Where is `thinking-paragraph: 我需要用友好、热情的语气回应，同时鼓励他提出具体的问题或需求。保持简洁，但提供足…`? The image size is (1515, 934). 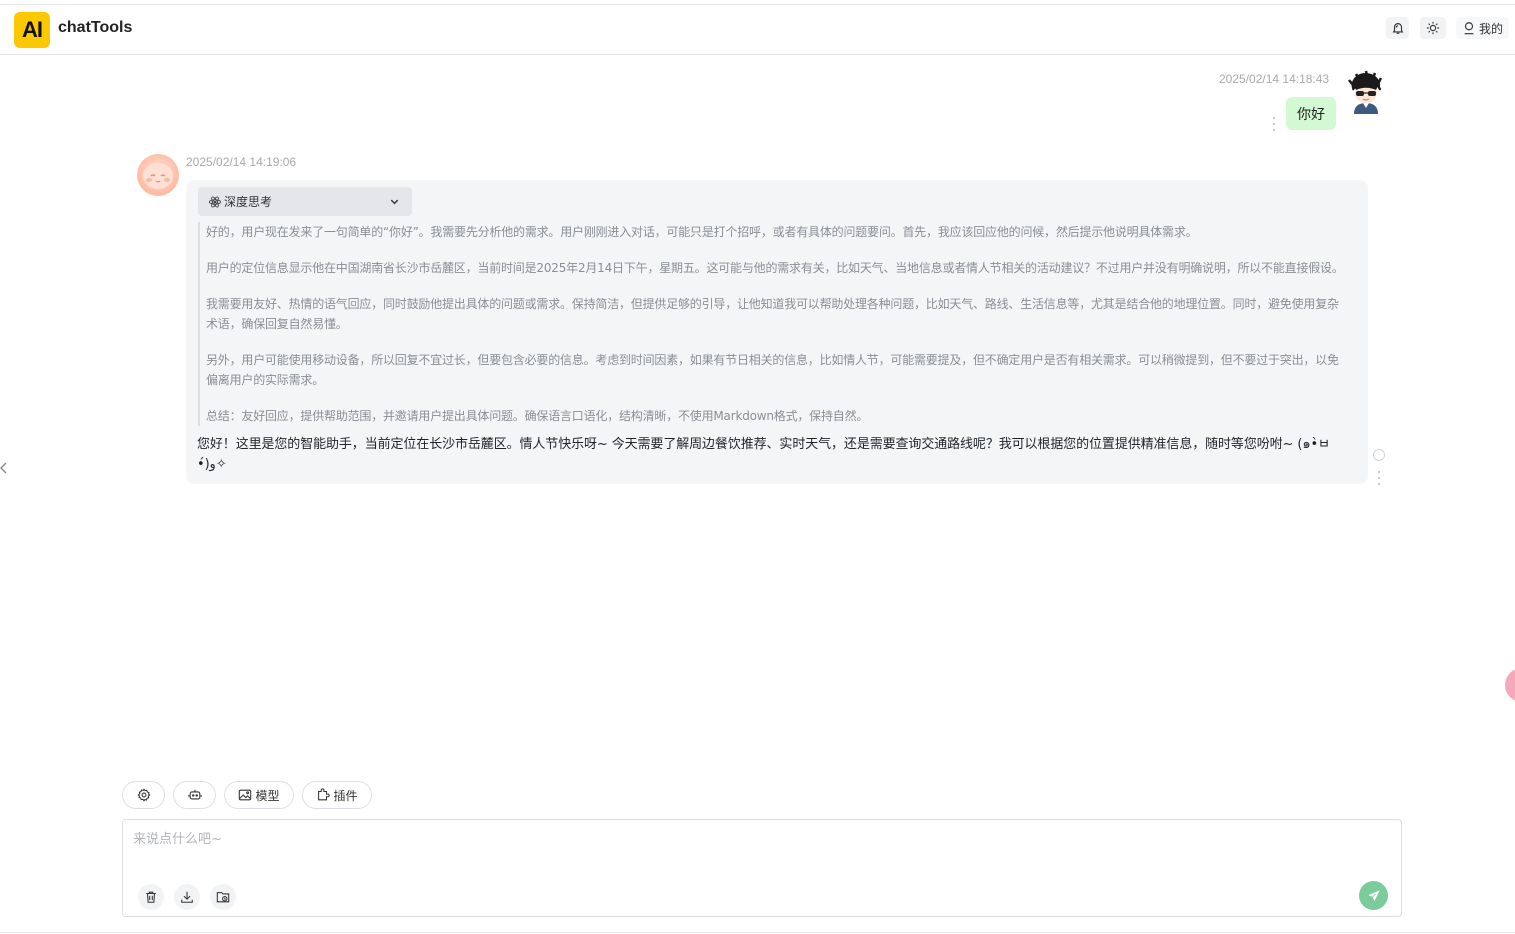
thinking-paragraph: 我需要用友好、热情的语气回应，同时鼓励他提出具体的问题或需求。保持简洁，但提供足… is located at coordinates (772, 314).